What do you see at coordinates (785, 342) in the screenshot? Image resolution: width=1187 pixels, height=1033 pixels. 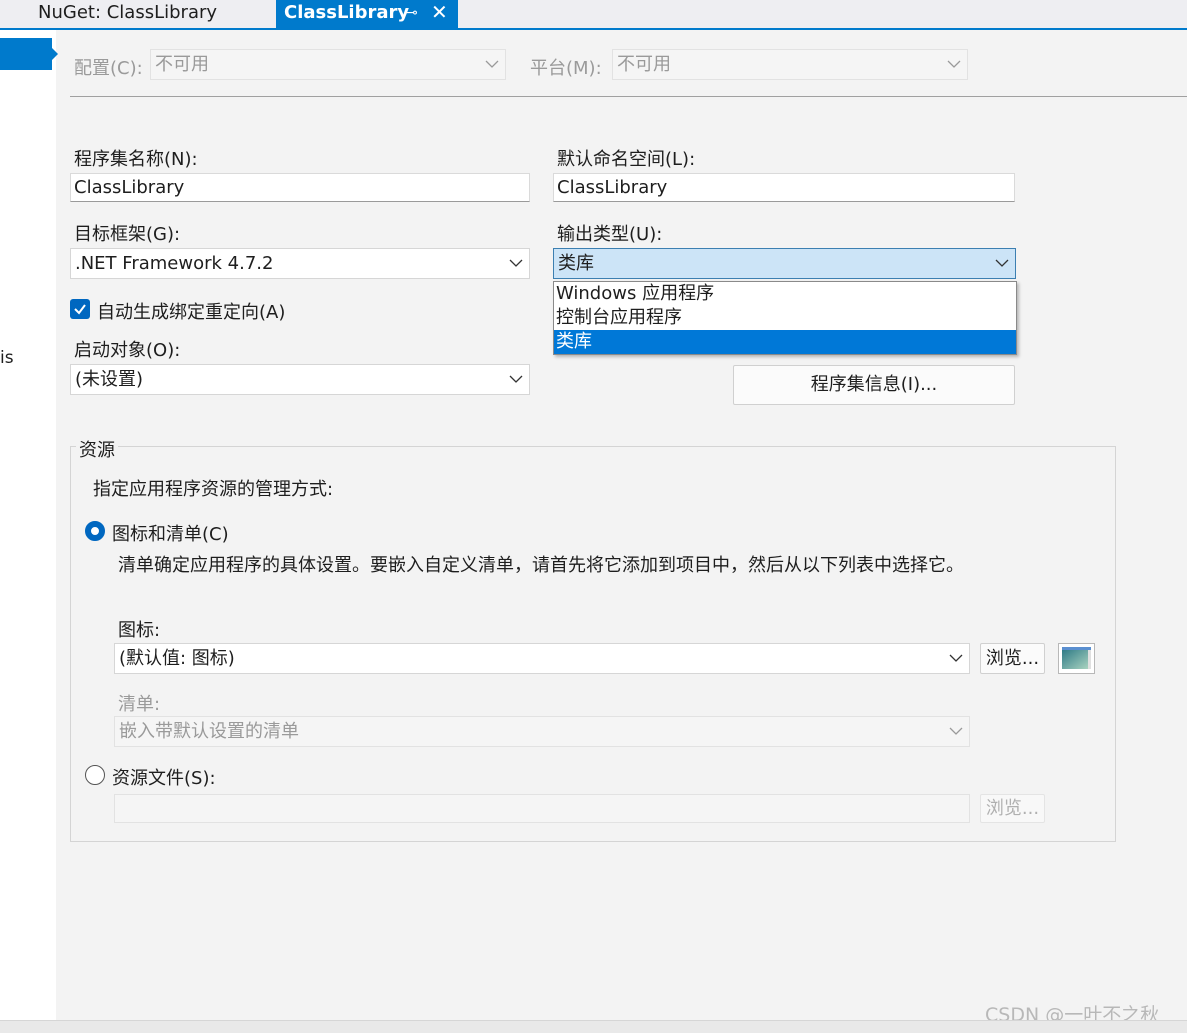 I see `output-type-option-selected: 类库` at bounding box center [785, 342].